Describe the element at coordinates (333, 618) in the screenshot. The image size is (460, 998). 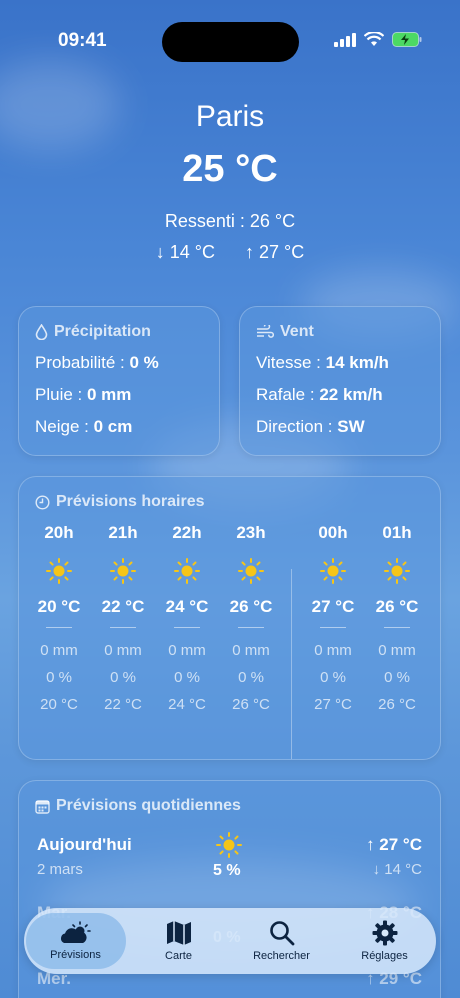
I see `hourly-item: 00h 27 °C 0 mm 0 % 27 °C` at that location.